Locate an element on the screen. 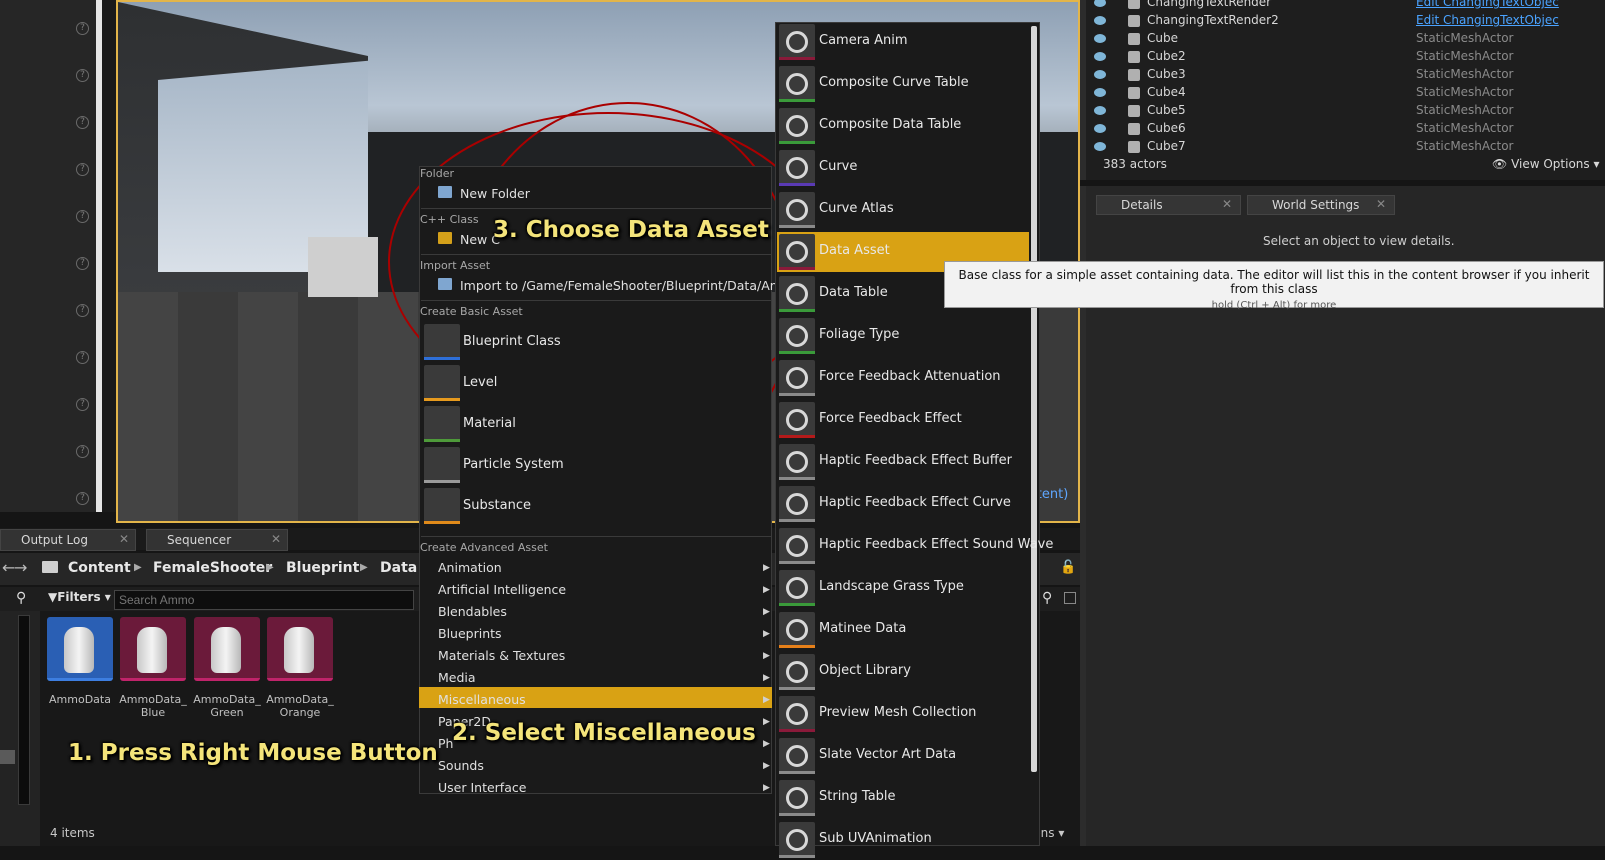  tab-details-label: Details is located at coordinates (1142, 205).